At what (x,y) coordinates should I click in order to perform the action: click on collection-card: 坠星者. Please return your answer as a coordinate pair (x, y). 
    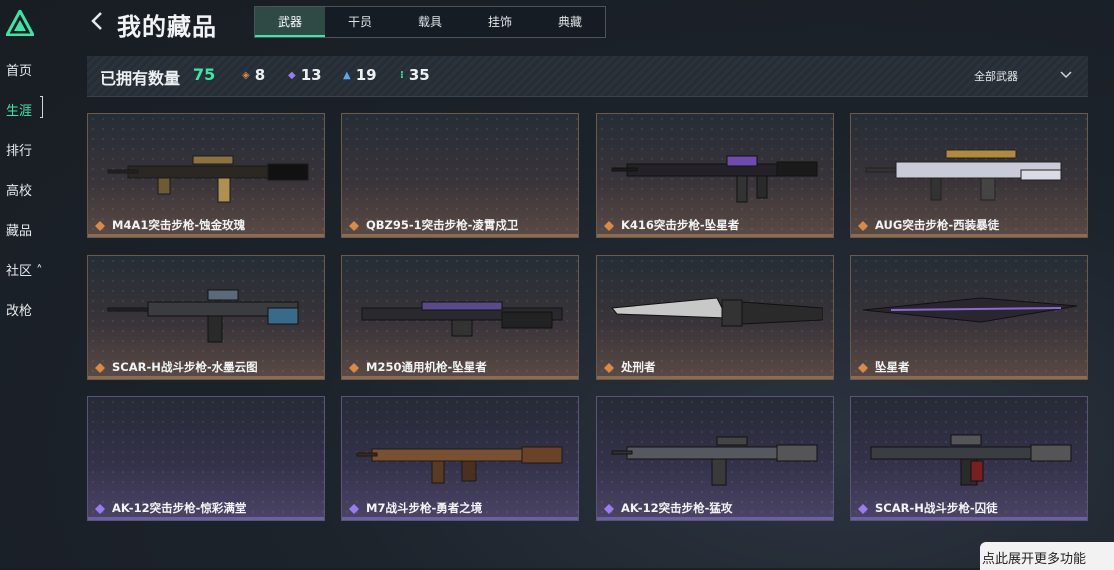
    Looking at the image, I should click on (969, 317).